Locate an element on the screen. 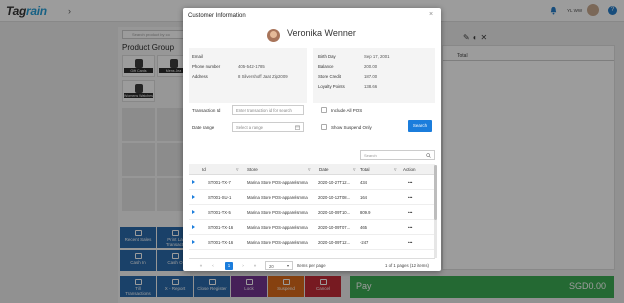  table-header: Id ▿ Store ▿ Date ▿ Total ▿ Action is located at coordinates (312, 169).